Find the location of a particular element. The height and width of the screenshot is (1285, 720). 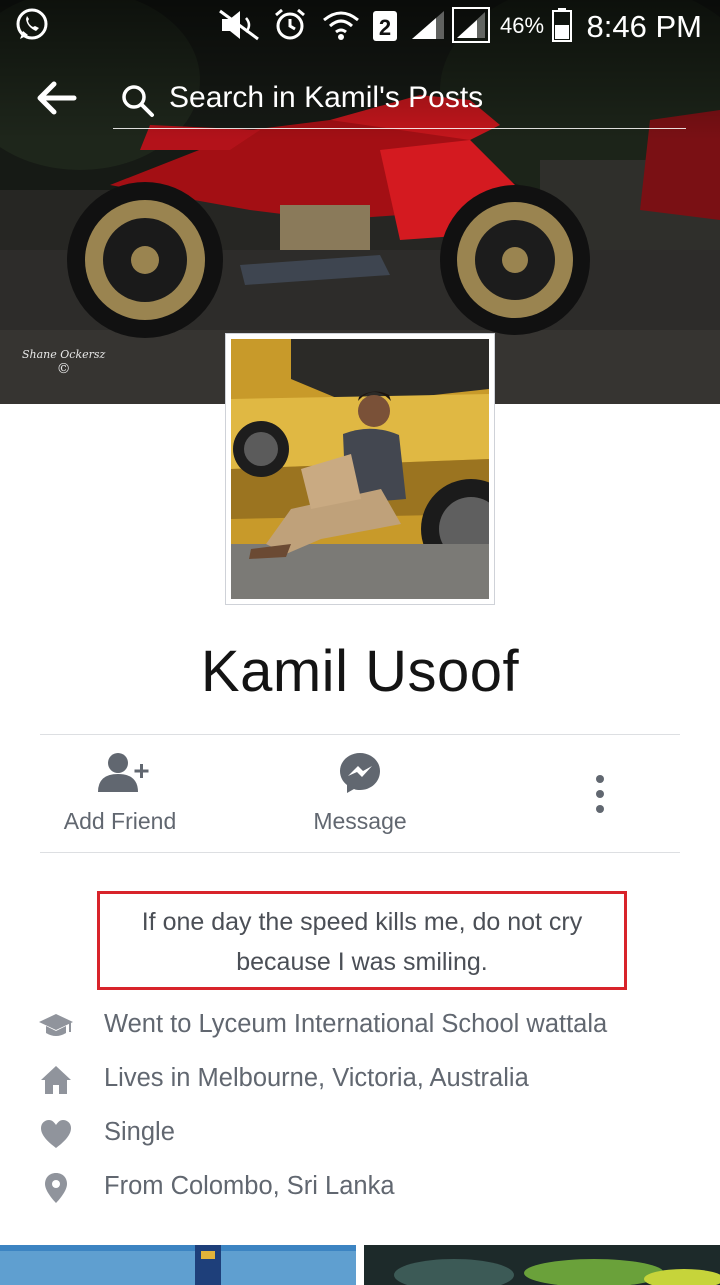

heart-icon is located at coordinates (56, 1134).